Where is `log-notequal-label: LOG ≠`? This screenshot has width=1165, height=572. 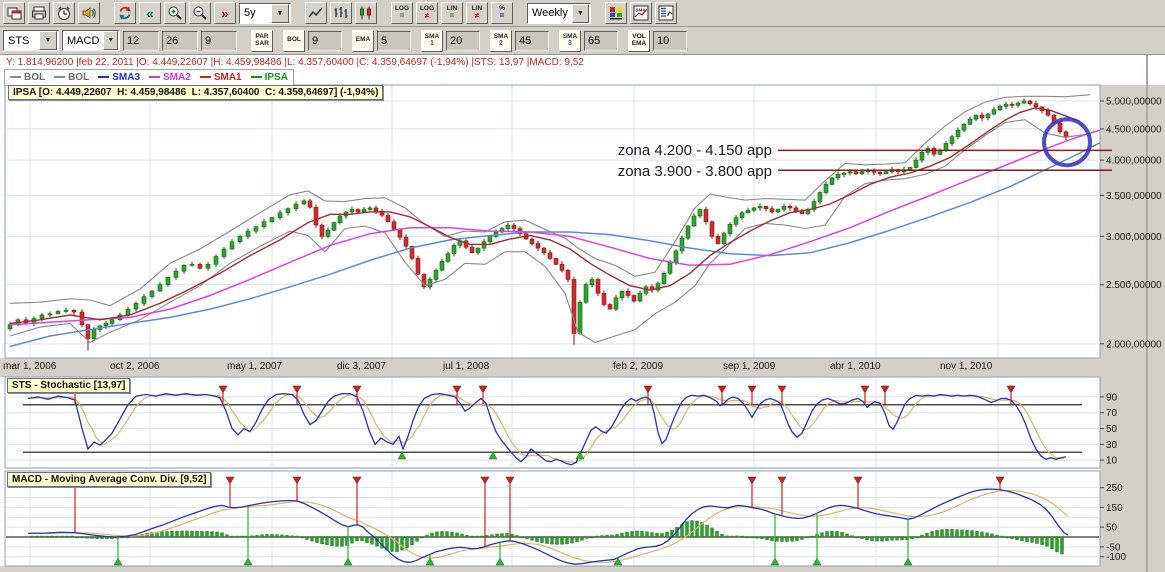
log-notequal-label: LOG ≠ is located at coordinates (427, 12).